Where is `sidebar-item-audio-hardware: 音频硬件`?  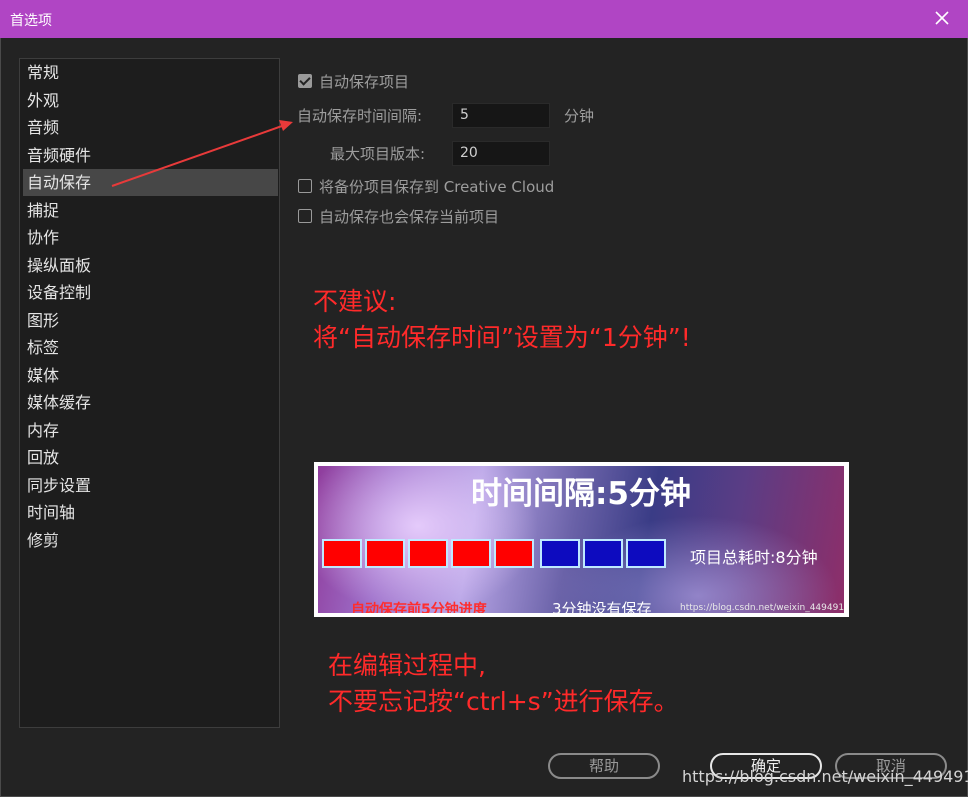
sidebar-item-audio-hardware: 音频硬件 is located at coordinates (150, 155).